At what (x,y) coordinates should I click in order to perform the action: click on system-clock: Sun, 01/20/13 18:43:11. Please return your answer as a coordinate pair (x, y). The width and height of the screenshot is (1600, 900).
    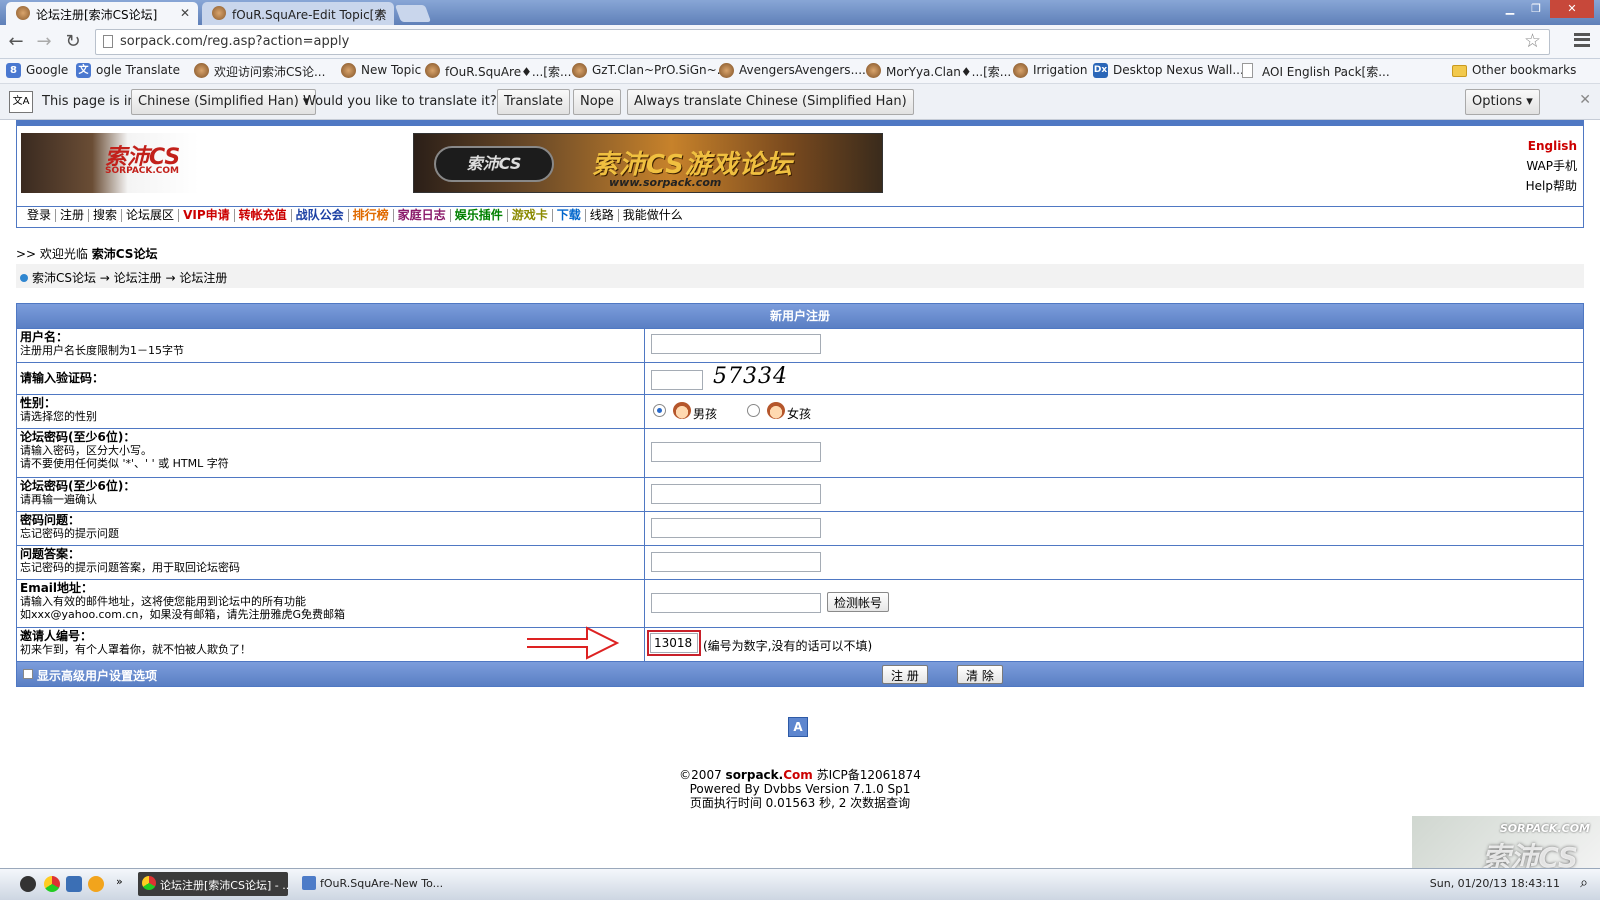
    Looking at the image, I should click on (1495, 883).